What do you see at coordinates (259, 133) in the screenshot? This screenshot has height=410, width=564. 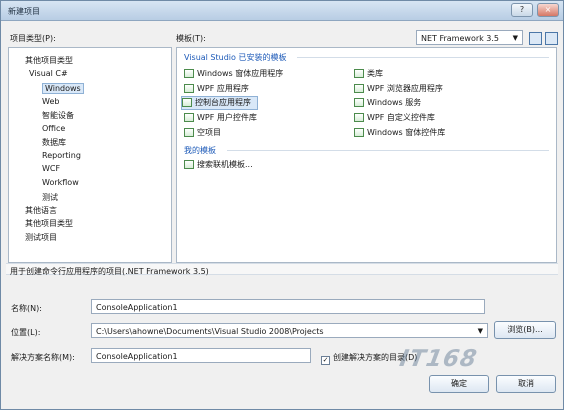 I see `template-empty-project: 空项目` at bounding box center [259, 133].